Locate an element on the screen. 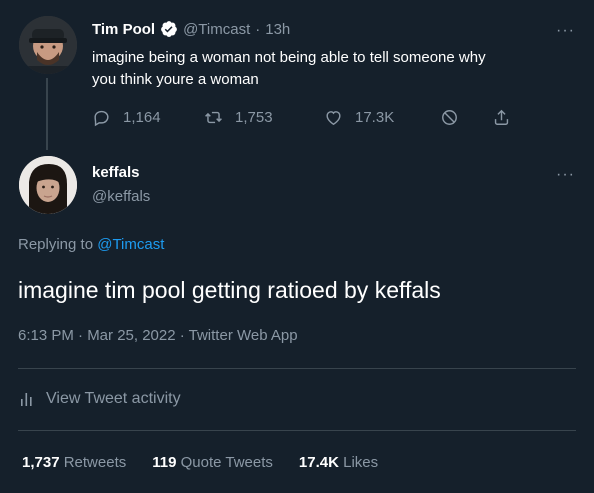  retweet-button: 1,753 is located at coordinates (238, 117).